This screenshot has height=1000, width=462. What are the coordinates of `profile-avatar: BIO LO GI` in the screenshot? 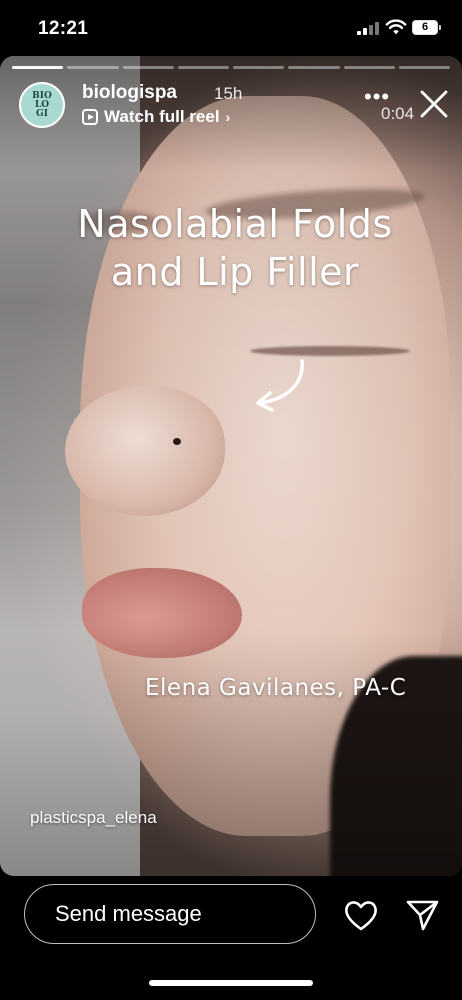 It's located at (42, 105).